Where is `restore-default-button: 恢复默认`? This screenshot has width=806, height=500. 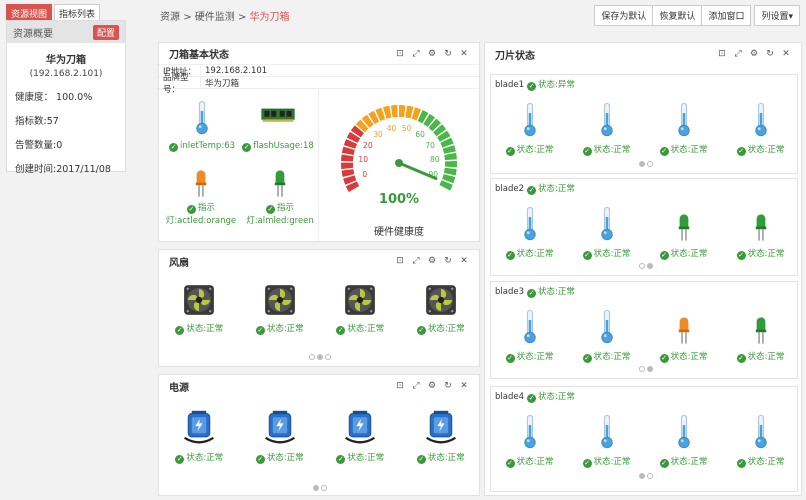
restore-default-button: 恢复默认 is located at coordinates (677, 15).